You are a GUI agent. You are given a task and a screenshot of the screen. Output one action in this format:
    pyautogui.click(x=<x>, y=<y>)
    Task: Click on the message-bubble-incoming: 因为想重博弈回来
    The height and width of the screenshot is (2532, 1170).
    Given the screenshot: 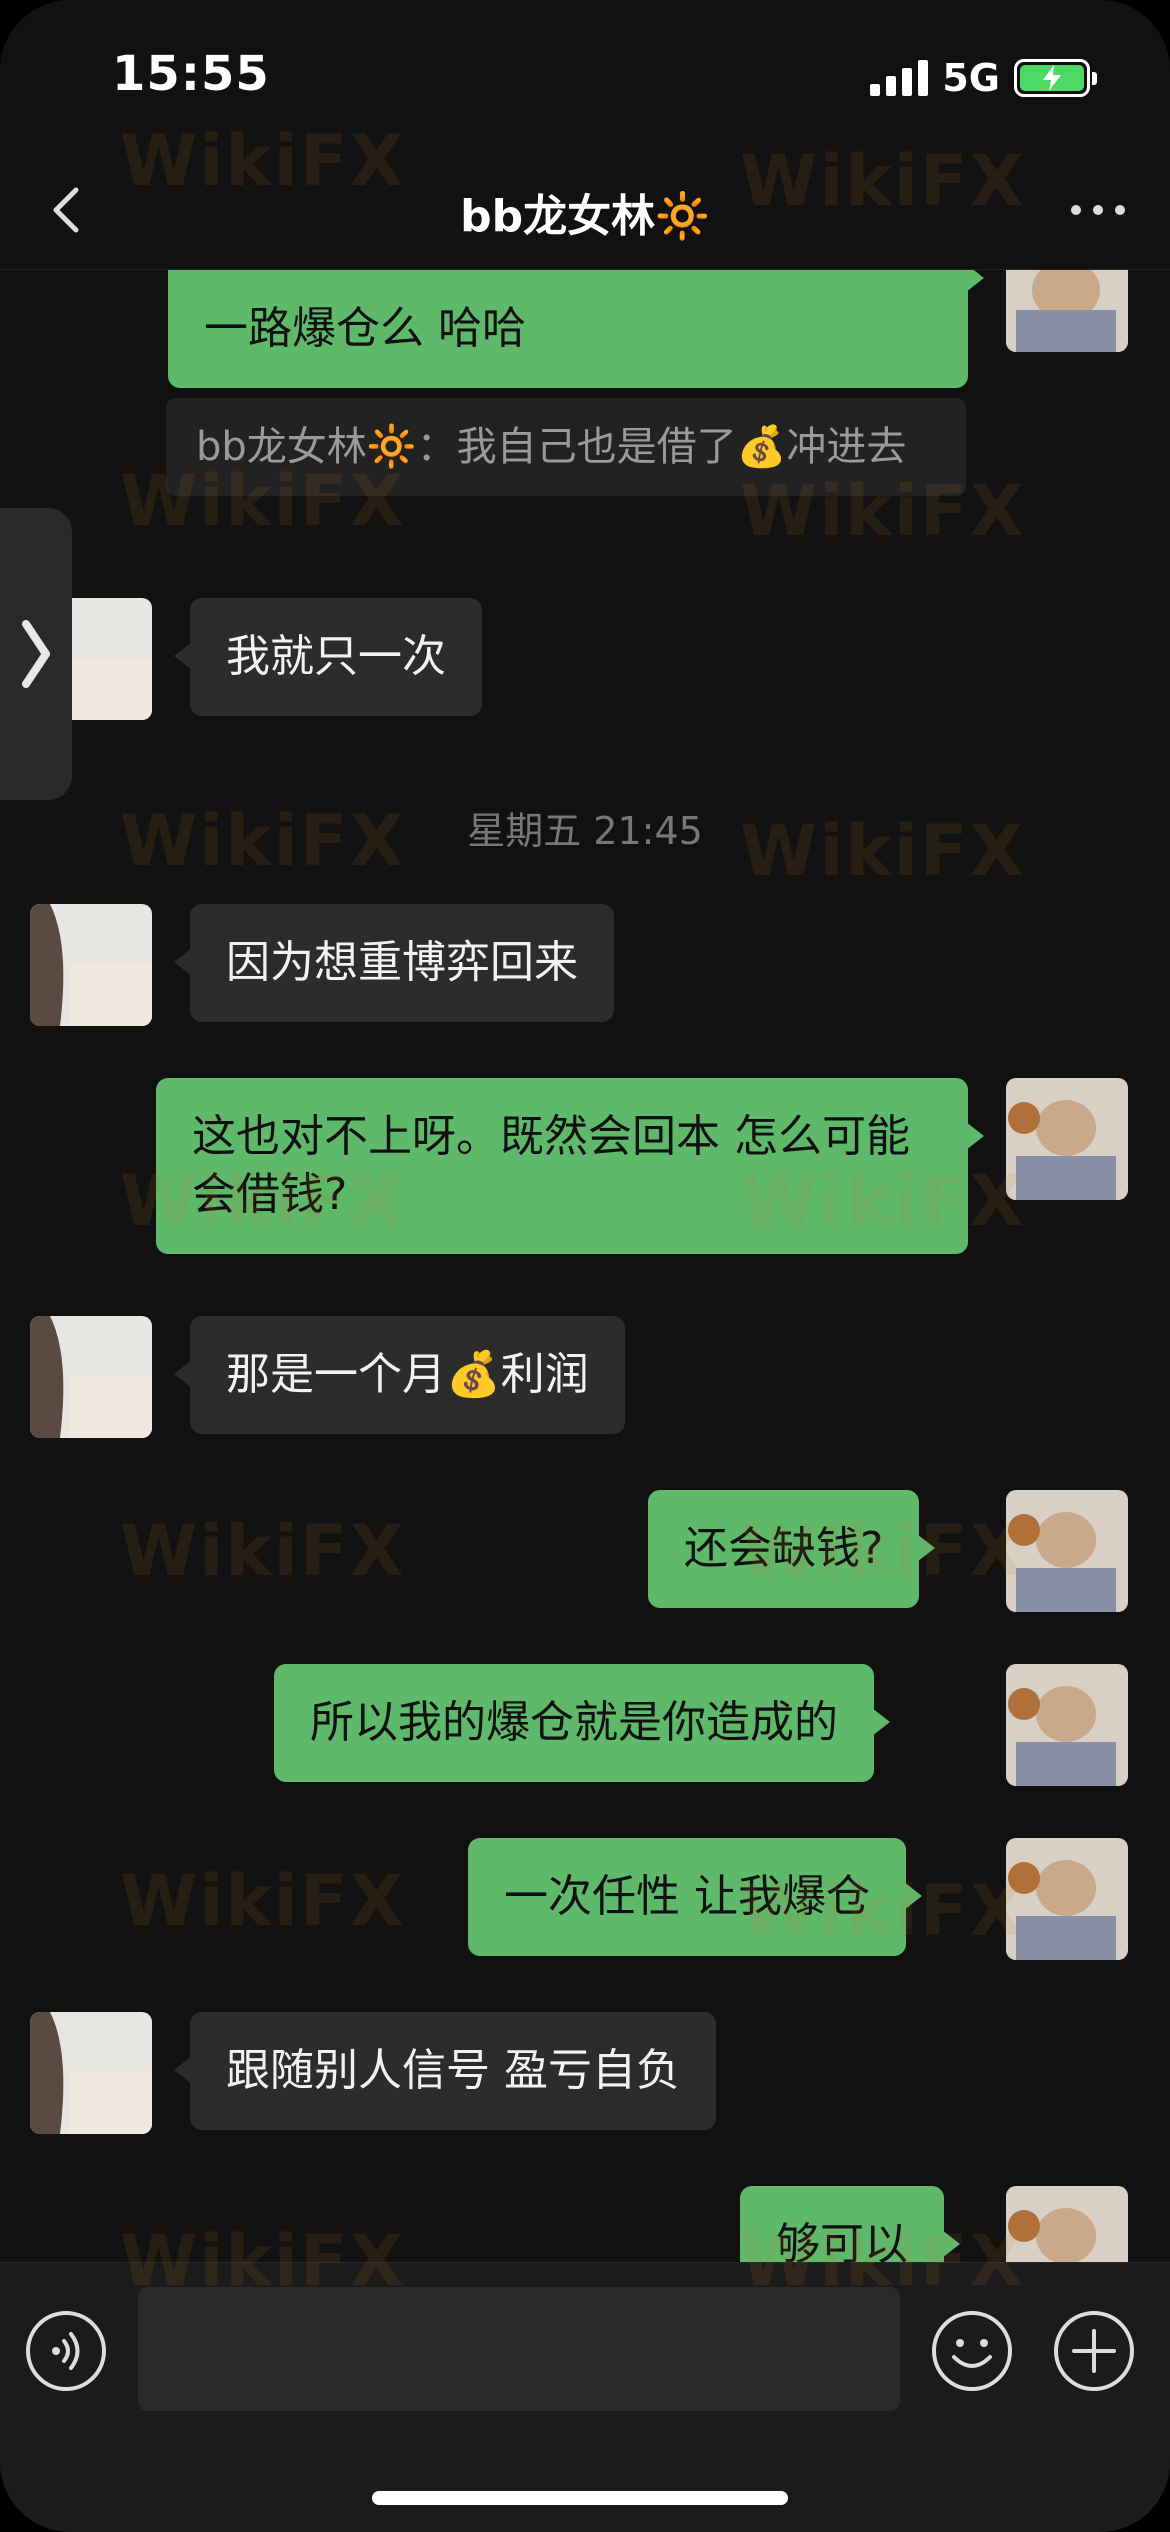 What is the action you would take?
    pyautogui.click(x=394, y=963)
    